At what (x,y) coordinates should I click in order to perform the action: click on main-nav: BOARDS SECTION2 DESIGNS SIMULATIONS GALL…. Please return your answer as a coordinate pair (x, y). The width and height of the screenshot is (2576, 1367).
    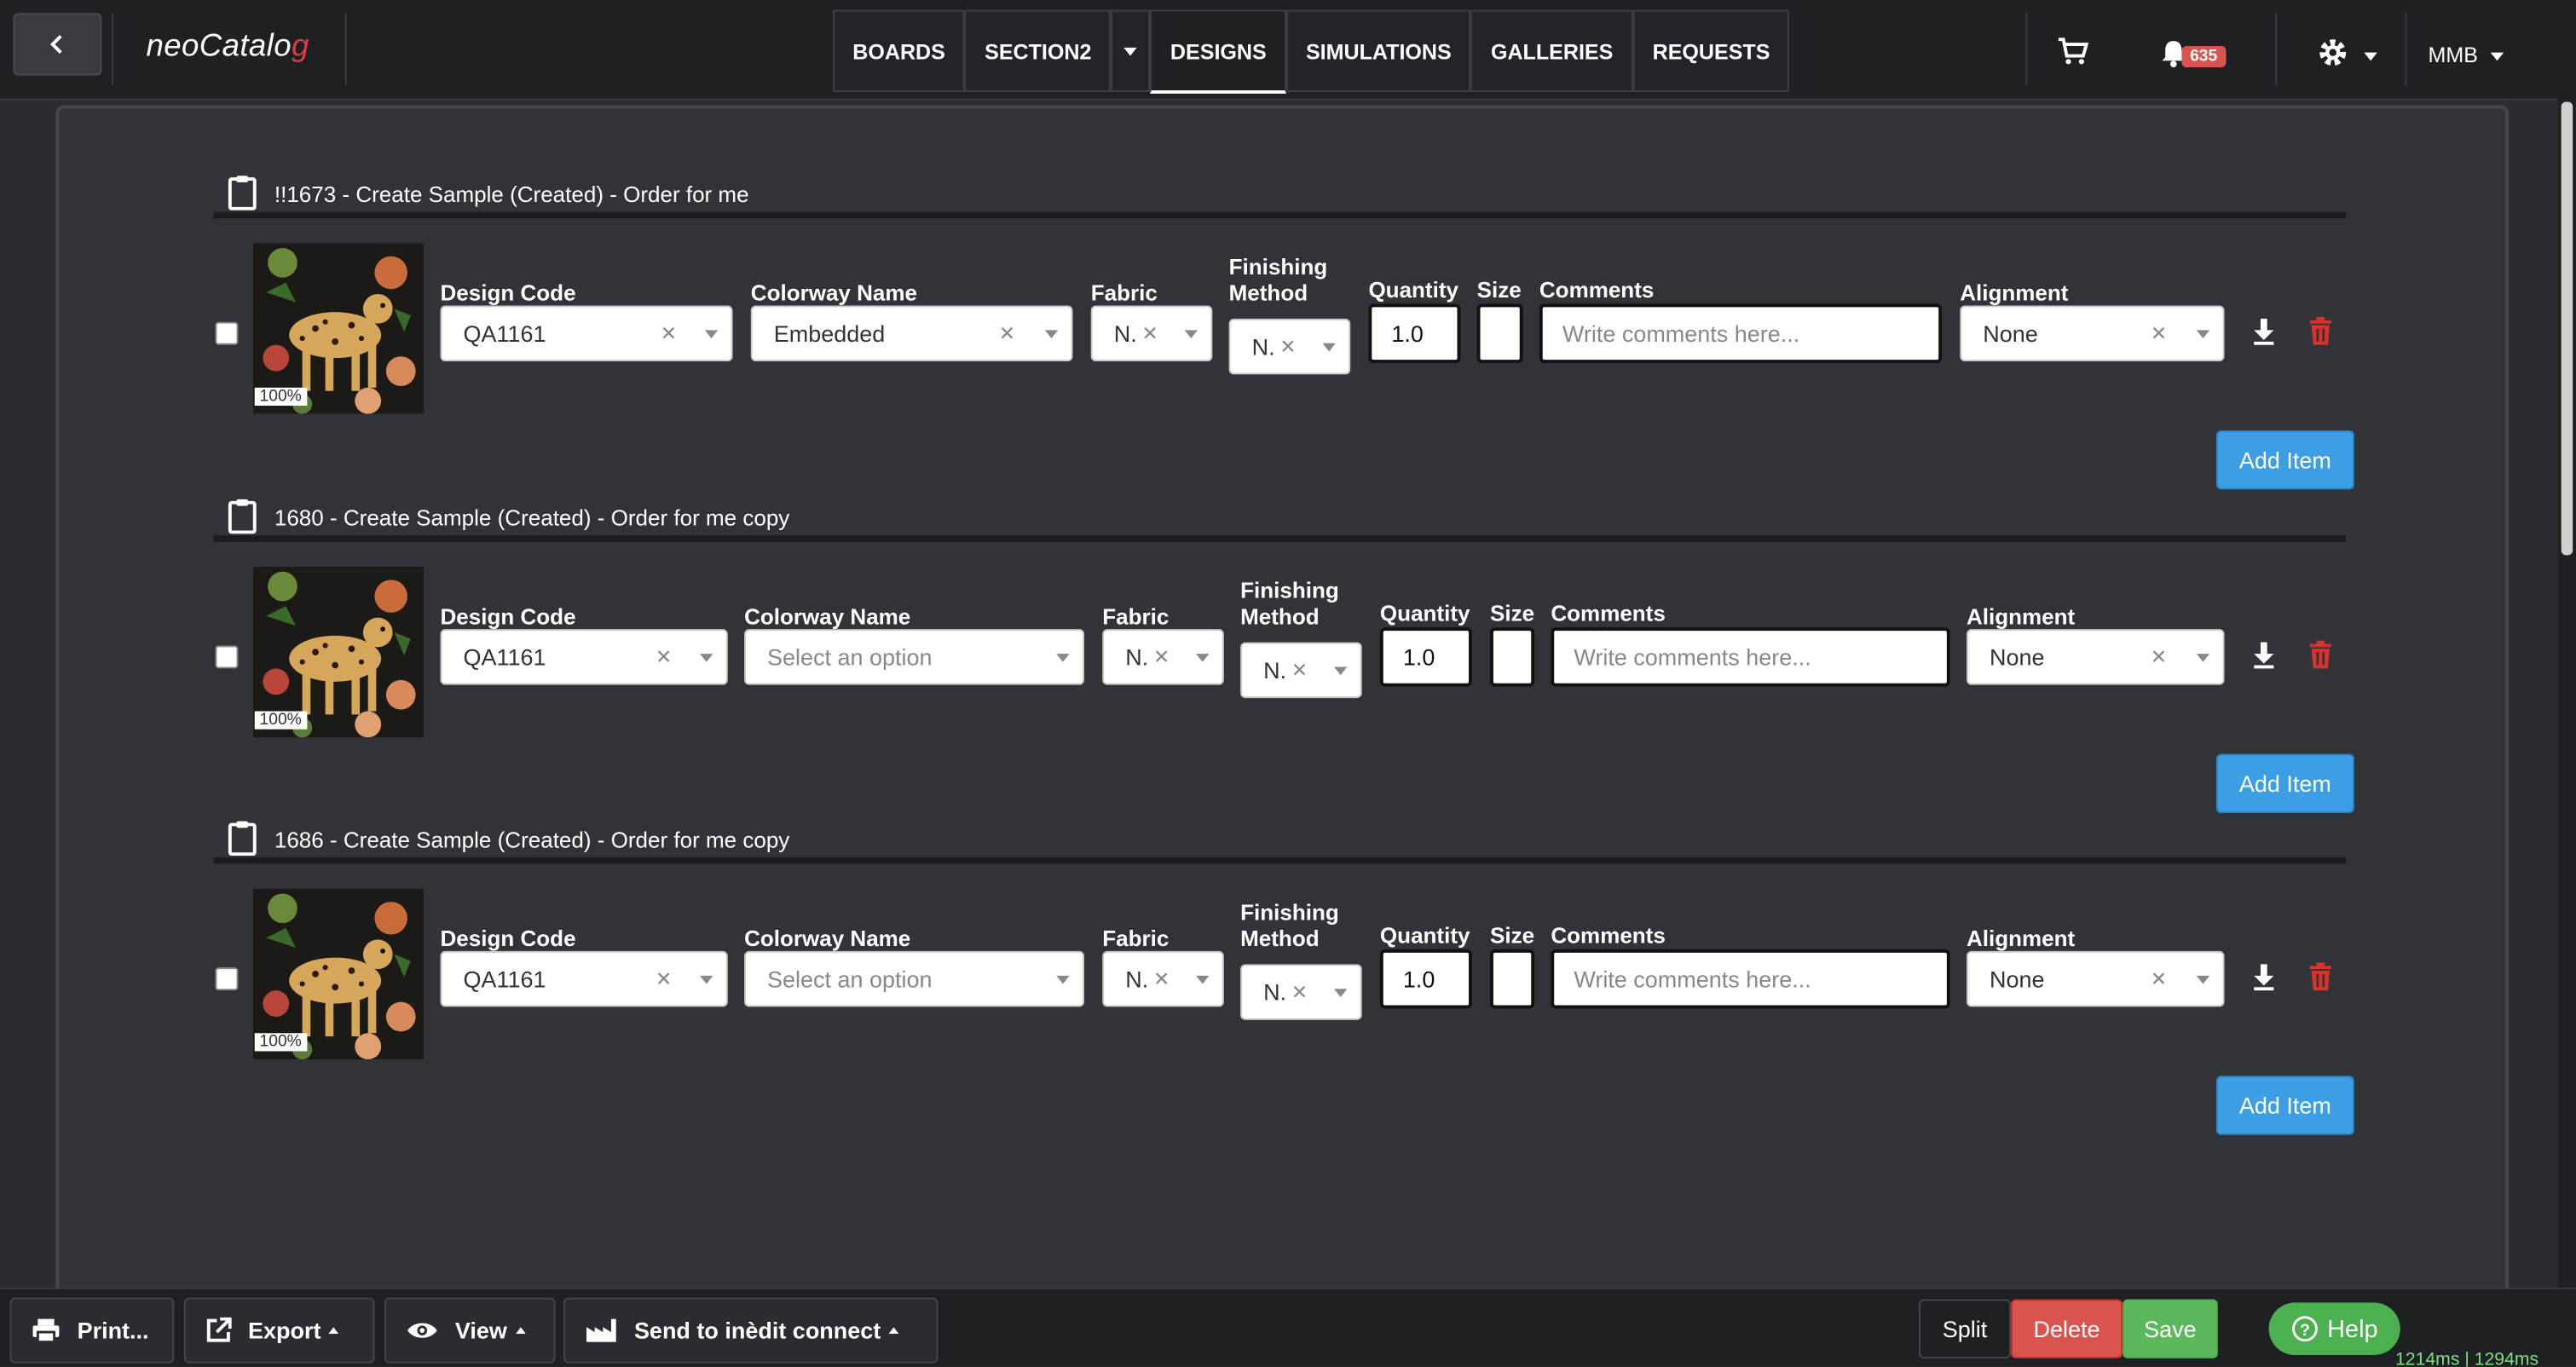
    Looking at the image, I should click on (1311, 51).